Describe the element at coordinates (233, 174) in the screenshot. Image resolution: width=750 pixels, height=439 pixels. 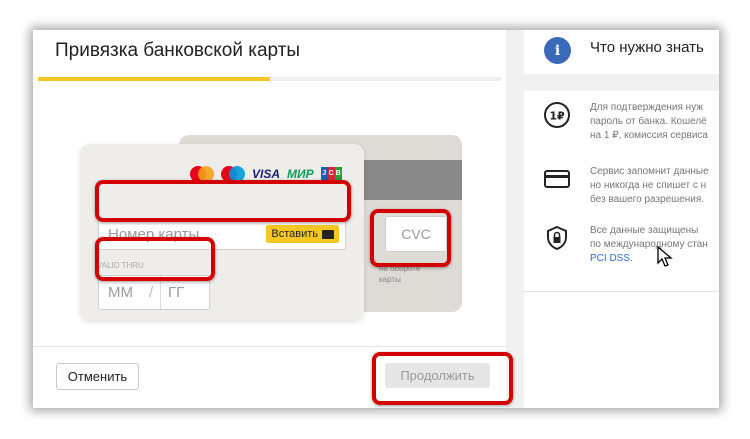
I see `maestro-icon` at that location.